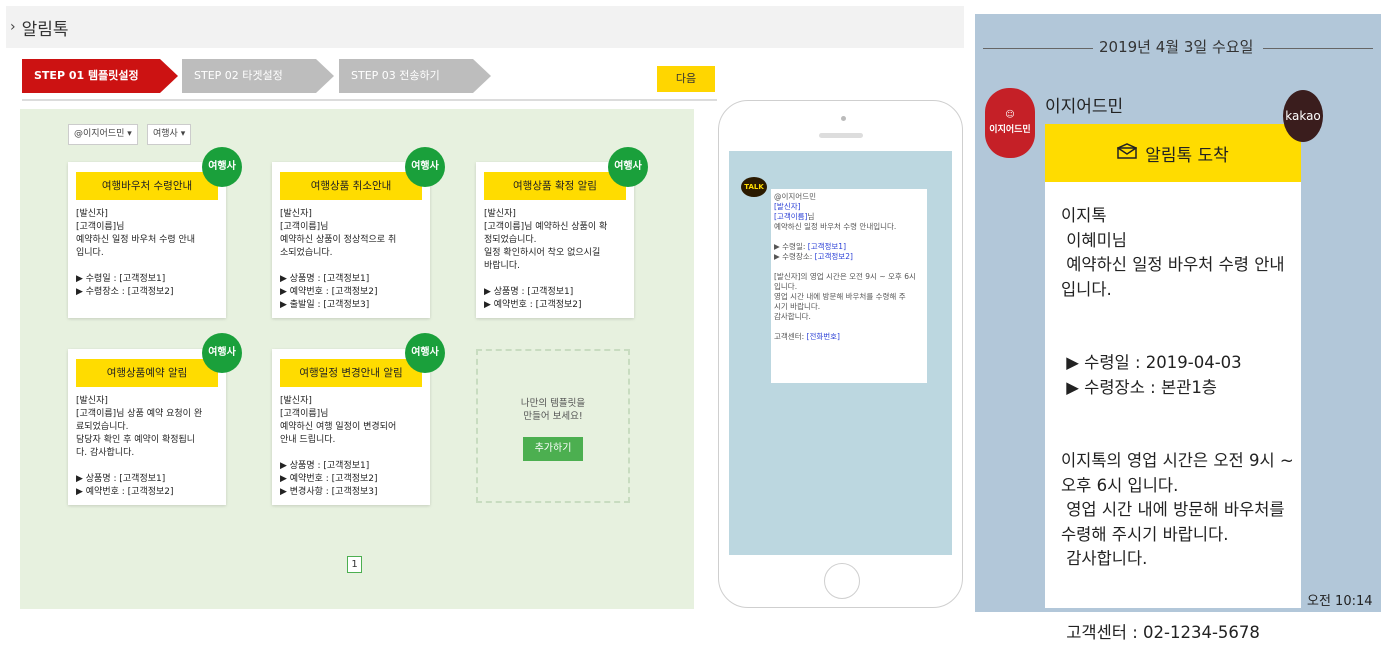 The width and height of the screenshot is (1384, 645). What do you see at coordinates (1084, 104) in the screenshot?
I see `sender-name: 이지어드민` at bounding box center [1084, 104].